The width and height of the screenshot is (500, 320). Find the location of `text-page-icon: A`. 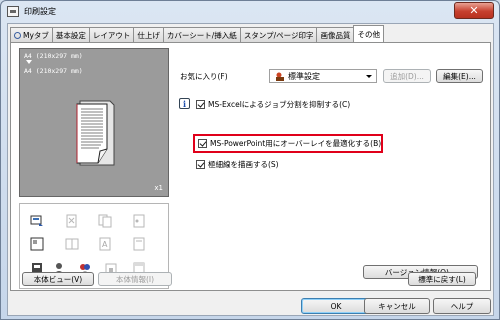

text-page-icon: A is located at coordinates (105, 244).